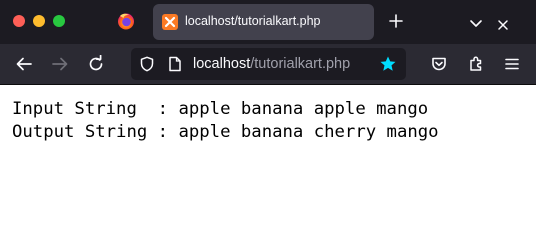  What do you see at coordinates (476, 21) in the screenshot?
I see `chevron-down-icon` at bounding box center [476, 21].